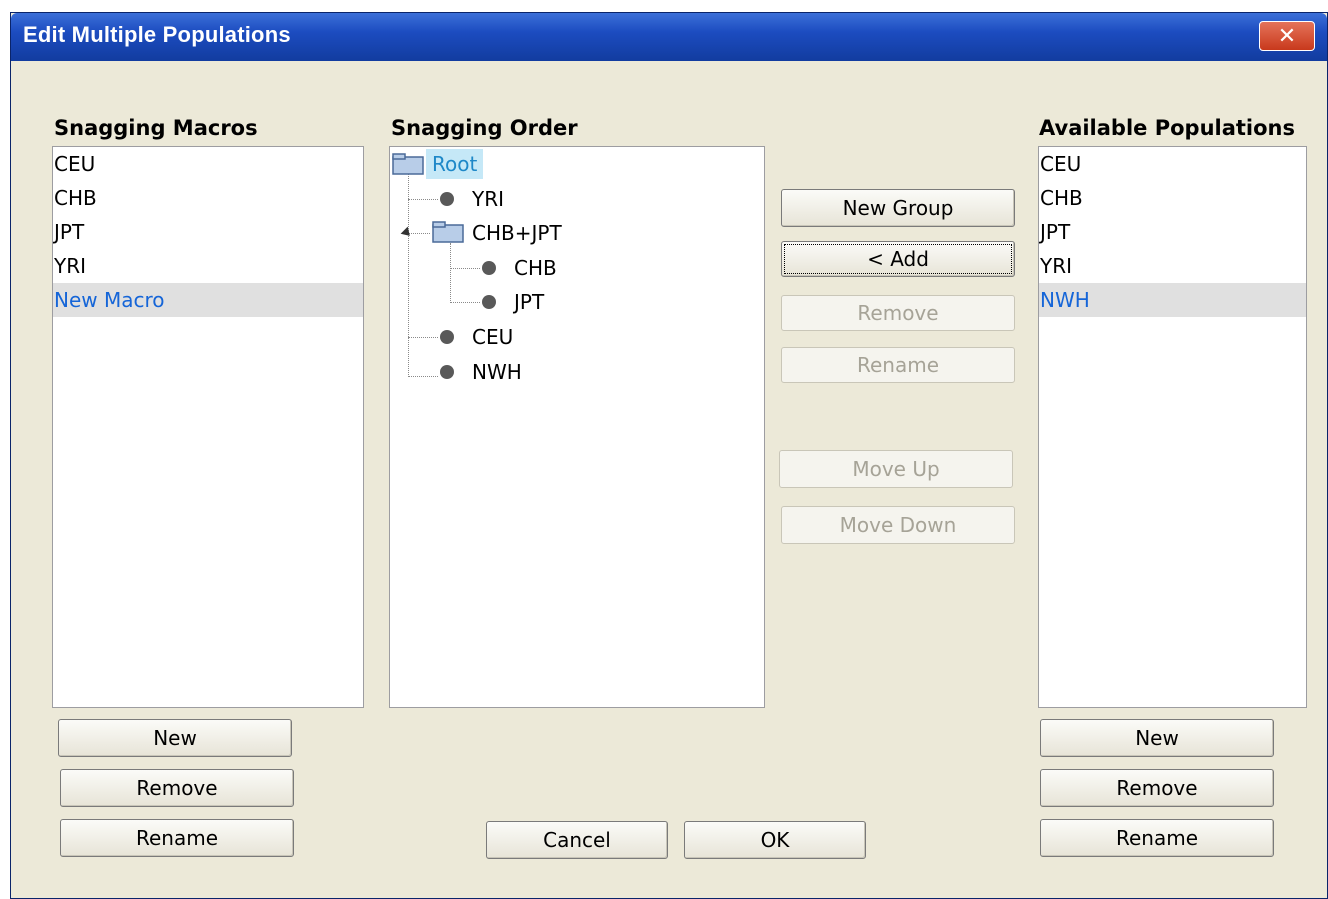  Describe the element at coordinates (484, 128) in the screenshot. I see `order-label: Snagging Order` at that location.